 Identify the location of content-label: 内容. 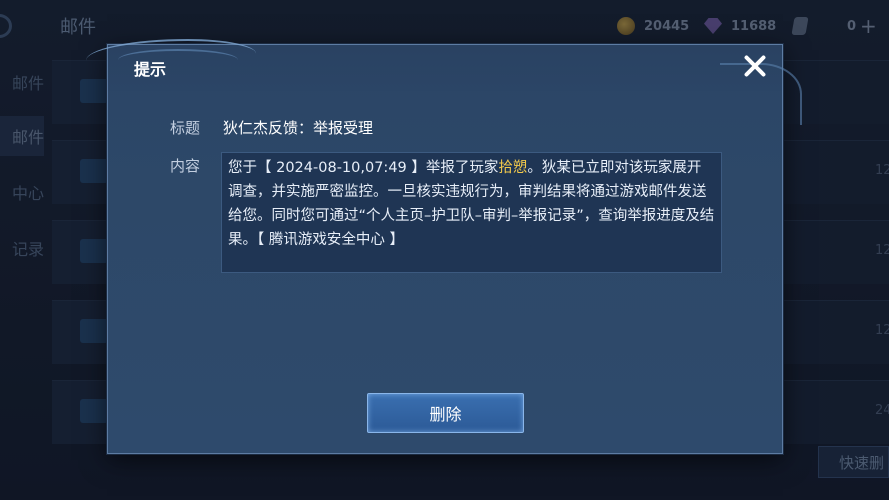
(185, 166).